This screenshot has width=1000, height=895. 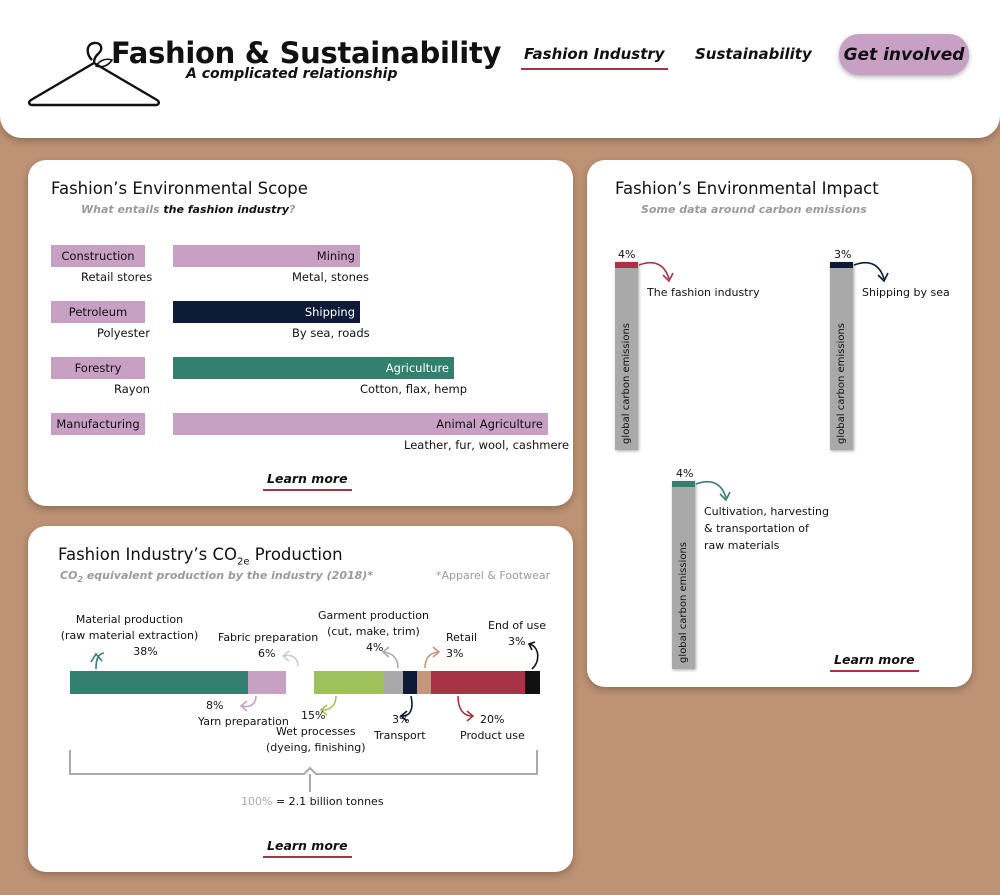 What do you see at coordinates (307, 481) in the screenshot?
I see `scope-learn-more-link: Learn more` at bounding box center [307, 481].